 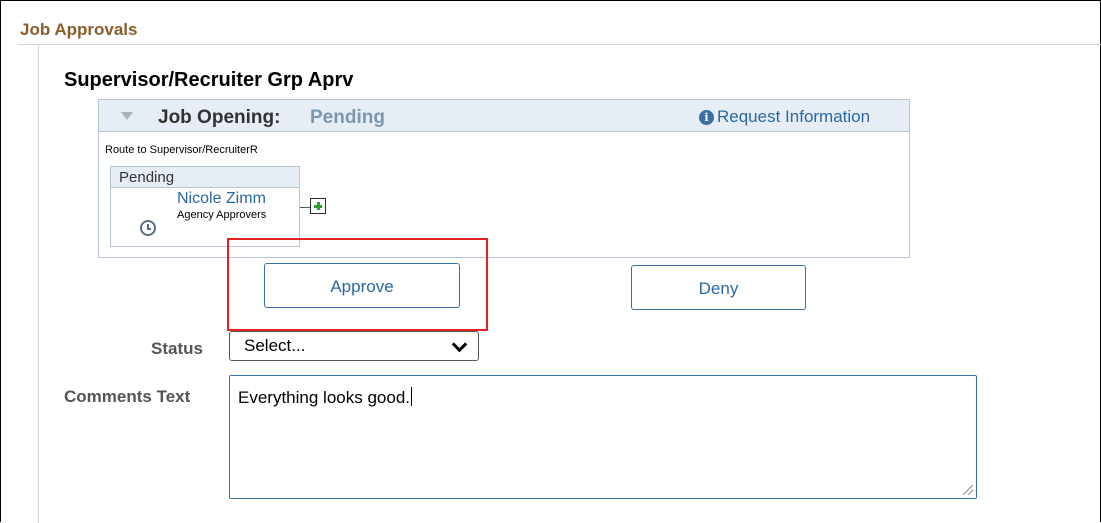 I want to click on highlight-box, so click(x=357, y=284).